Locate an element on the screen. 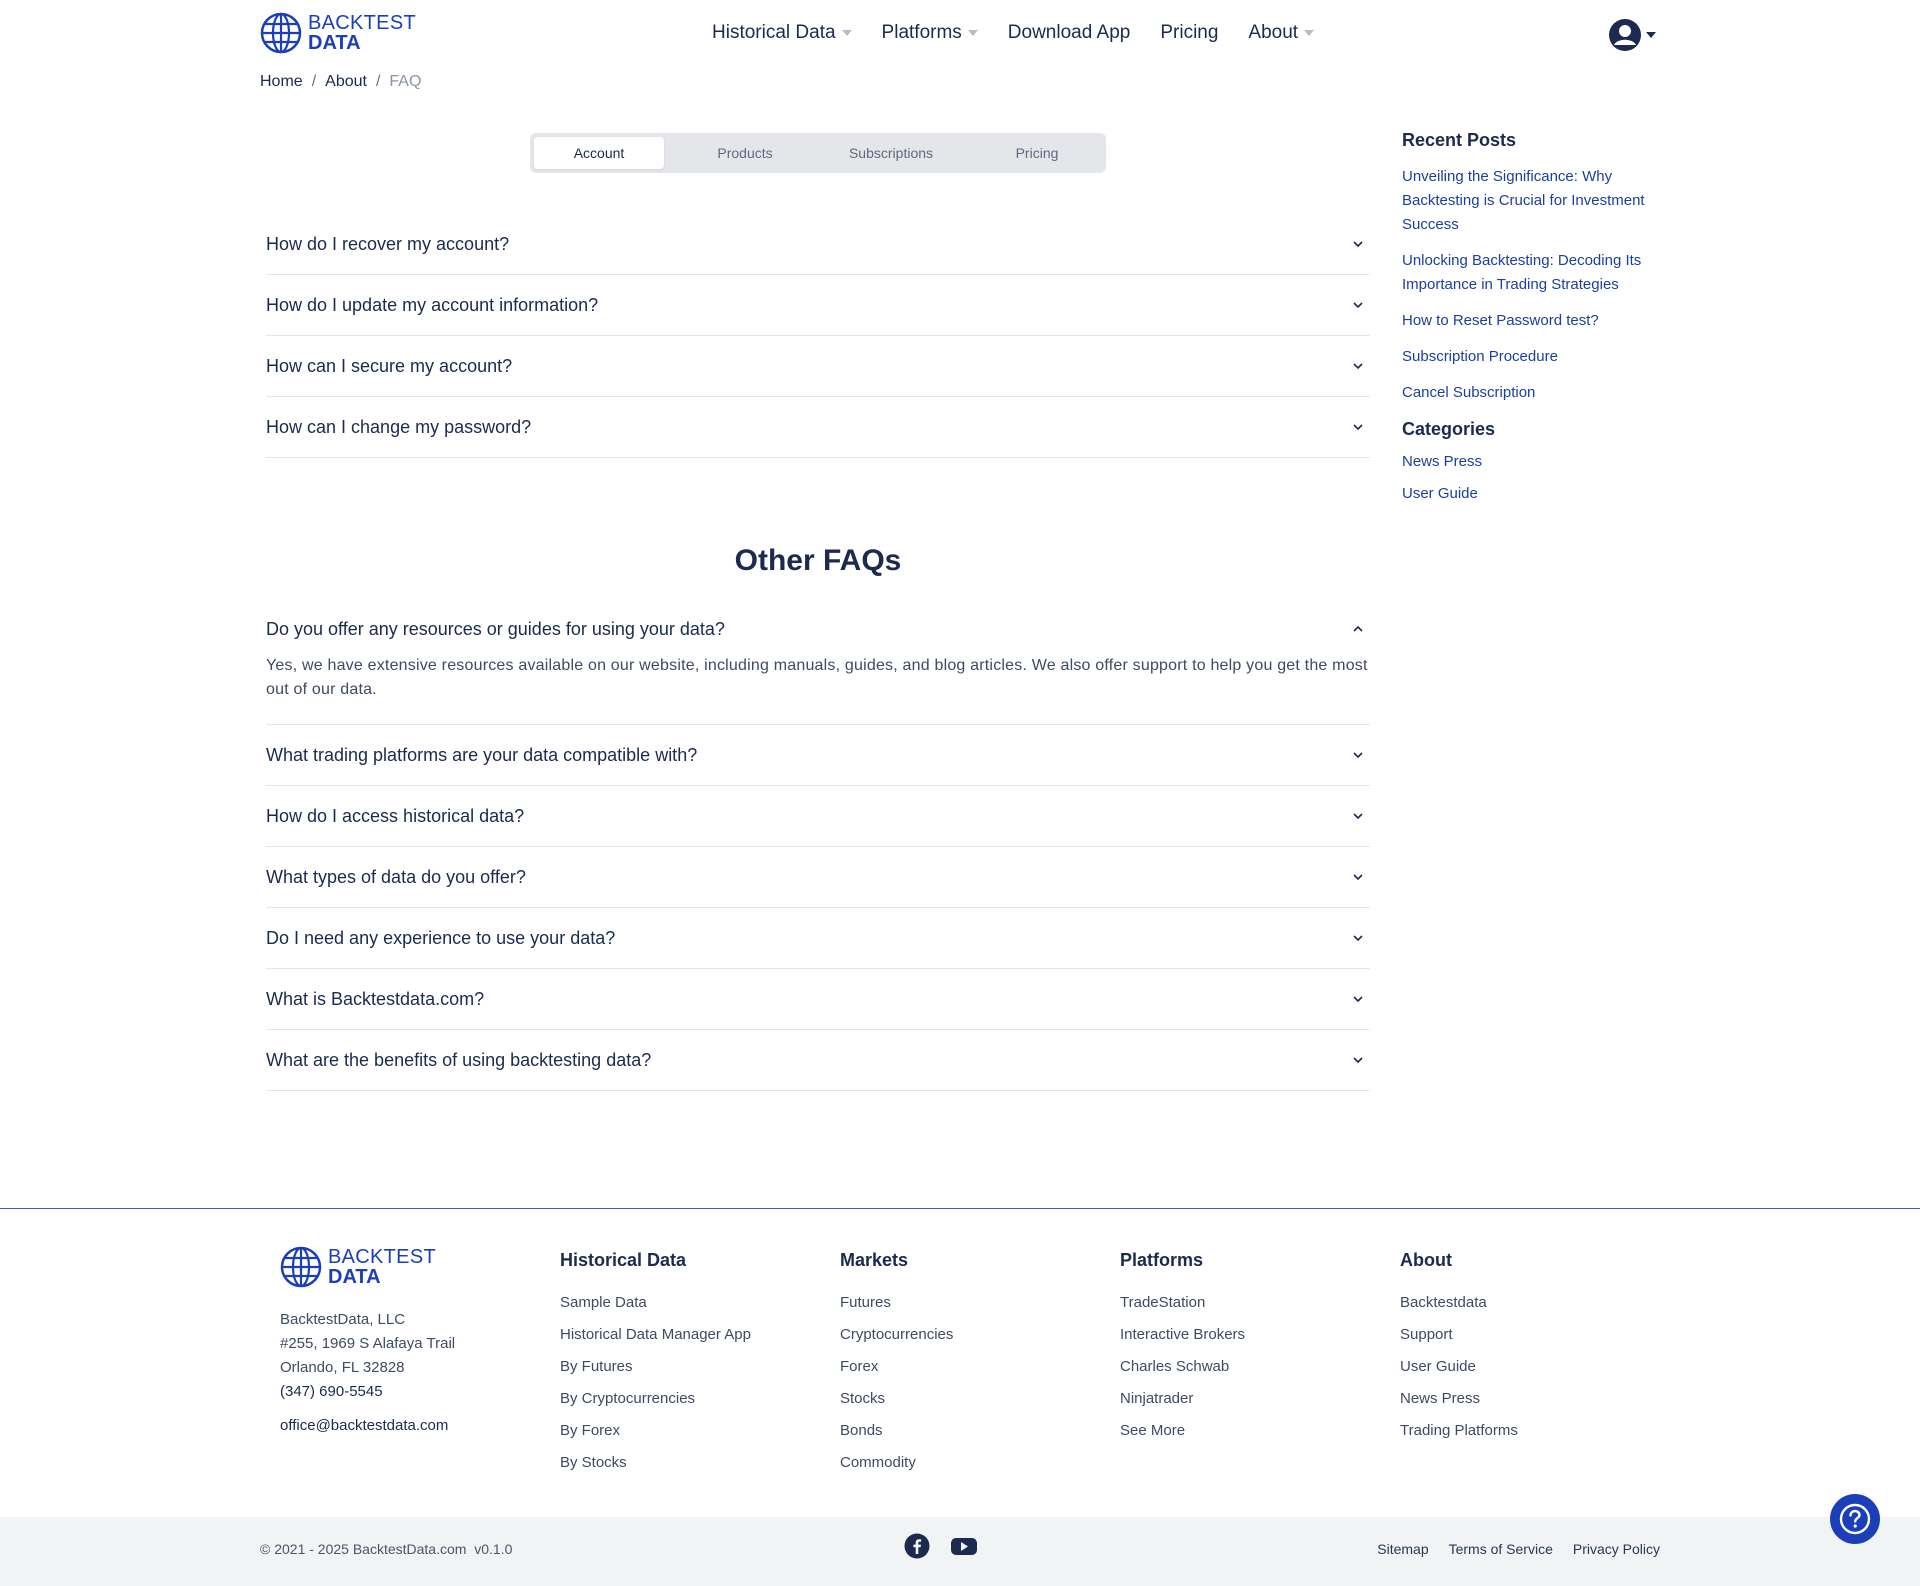 Image resolution: width=1920 pixels, height=1586 pixels. faq-item: How do I access historical data? is located at coordinates (818, 816).